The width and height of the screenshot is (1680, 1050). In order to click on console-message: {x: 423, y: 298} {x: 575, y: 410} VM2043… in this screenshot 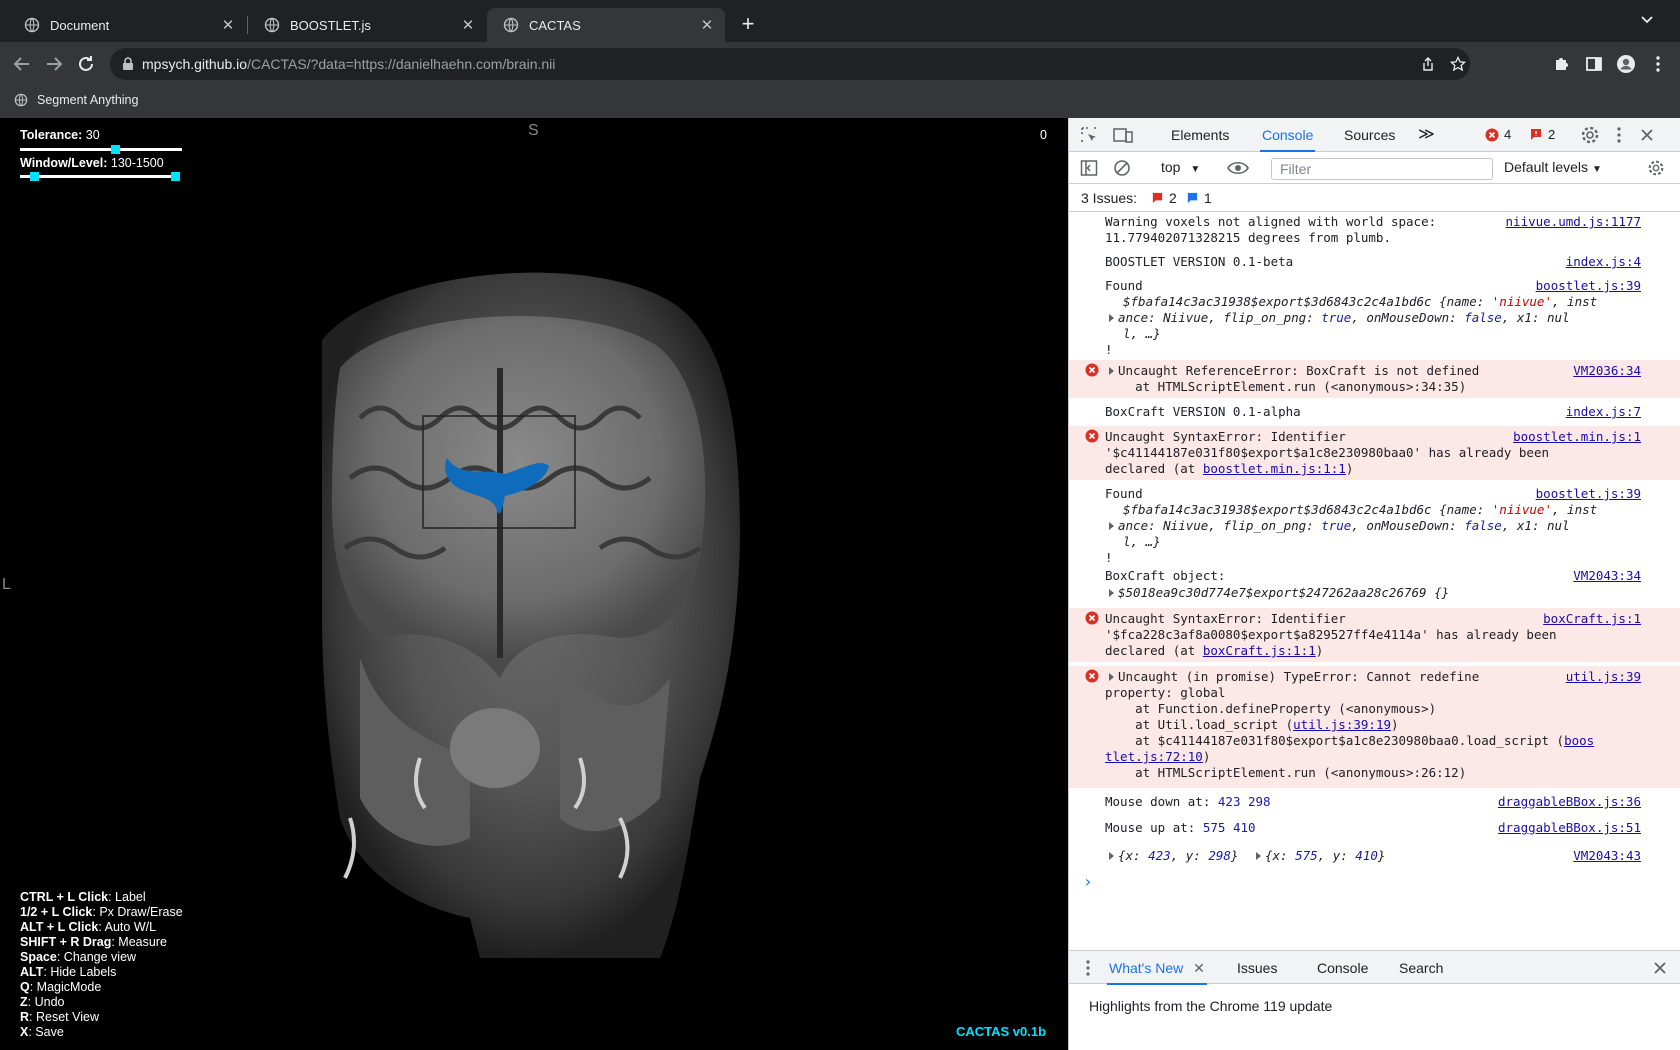, I will do `click(1374, 857)`.